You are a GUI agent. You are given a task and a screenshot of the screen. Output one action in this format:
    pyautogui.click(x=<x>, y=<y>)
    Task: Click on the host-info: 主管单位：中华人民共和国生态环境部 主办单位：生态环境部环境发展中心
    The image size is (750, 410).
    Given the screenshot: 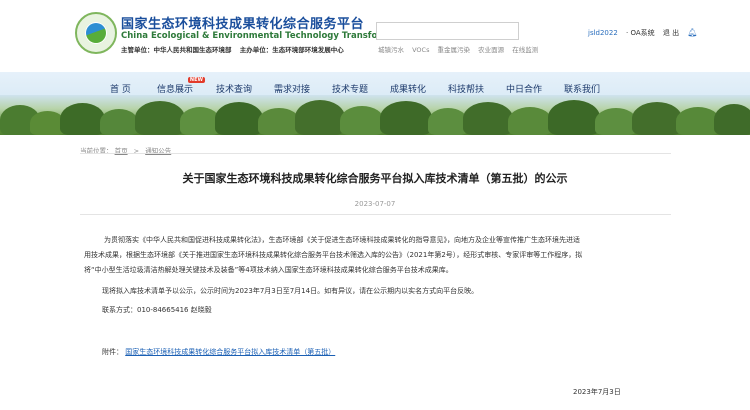 What is the action you would take?
    pyautogui.click(x=232, y=49)
    